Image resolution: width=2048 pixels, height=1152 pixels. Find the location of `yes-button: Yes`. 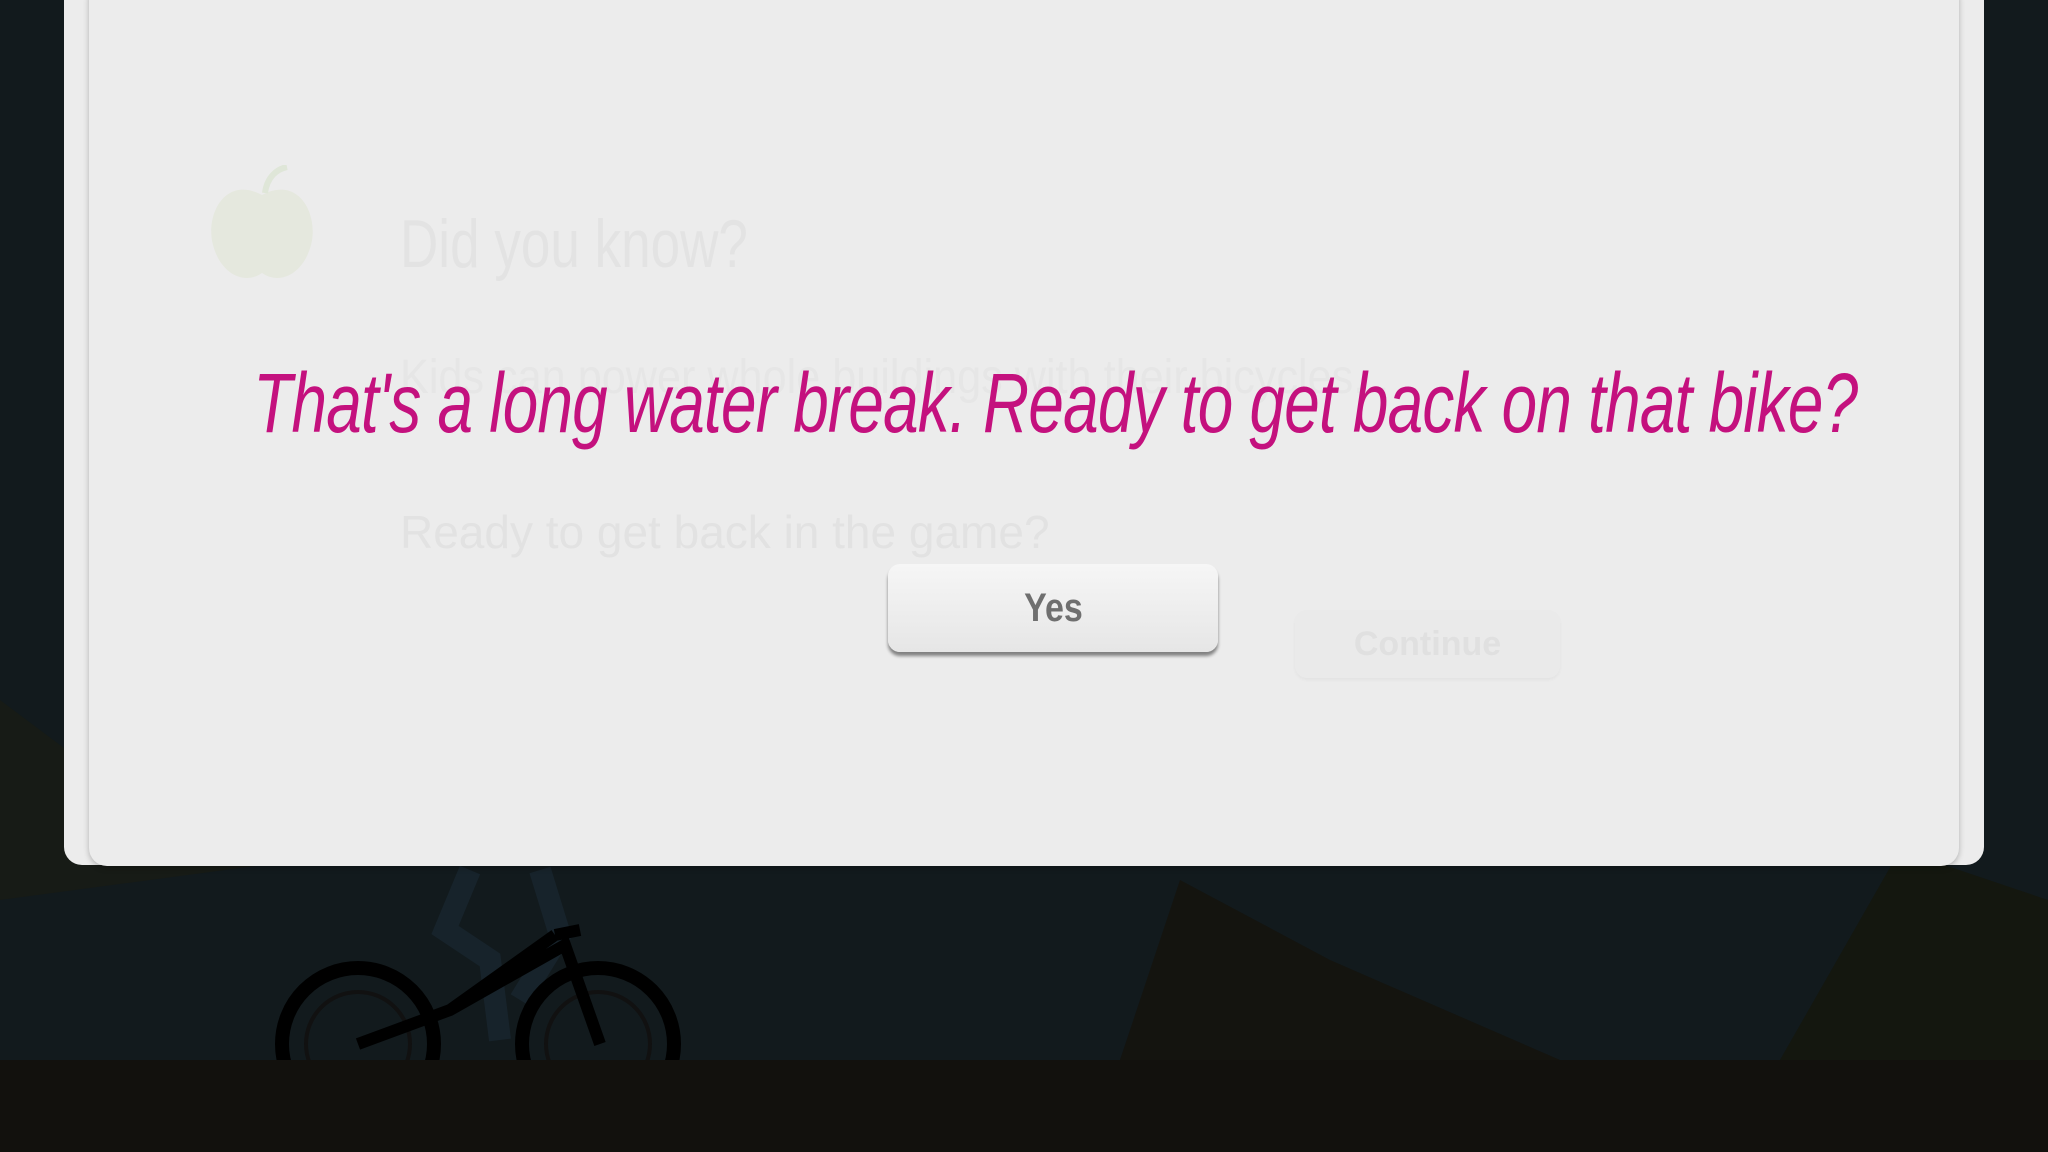

yes-button: Yes is located at coordinates (1053, 608).